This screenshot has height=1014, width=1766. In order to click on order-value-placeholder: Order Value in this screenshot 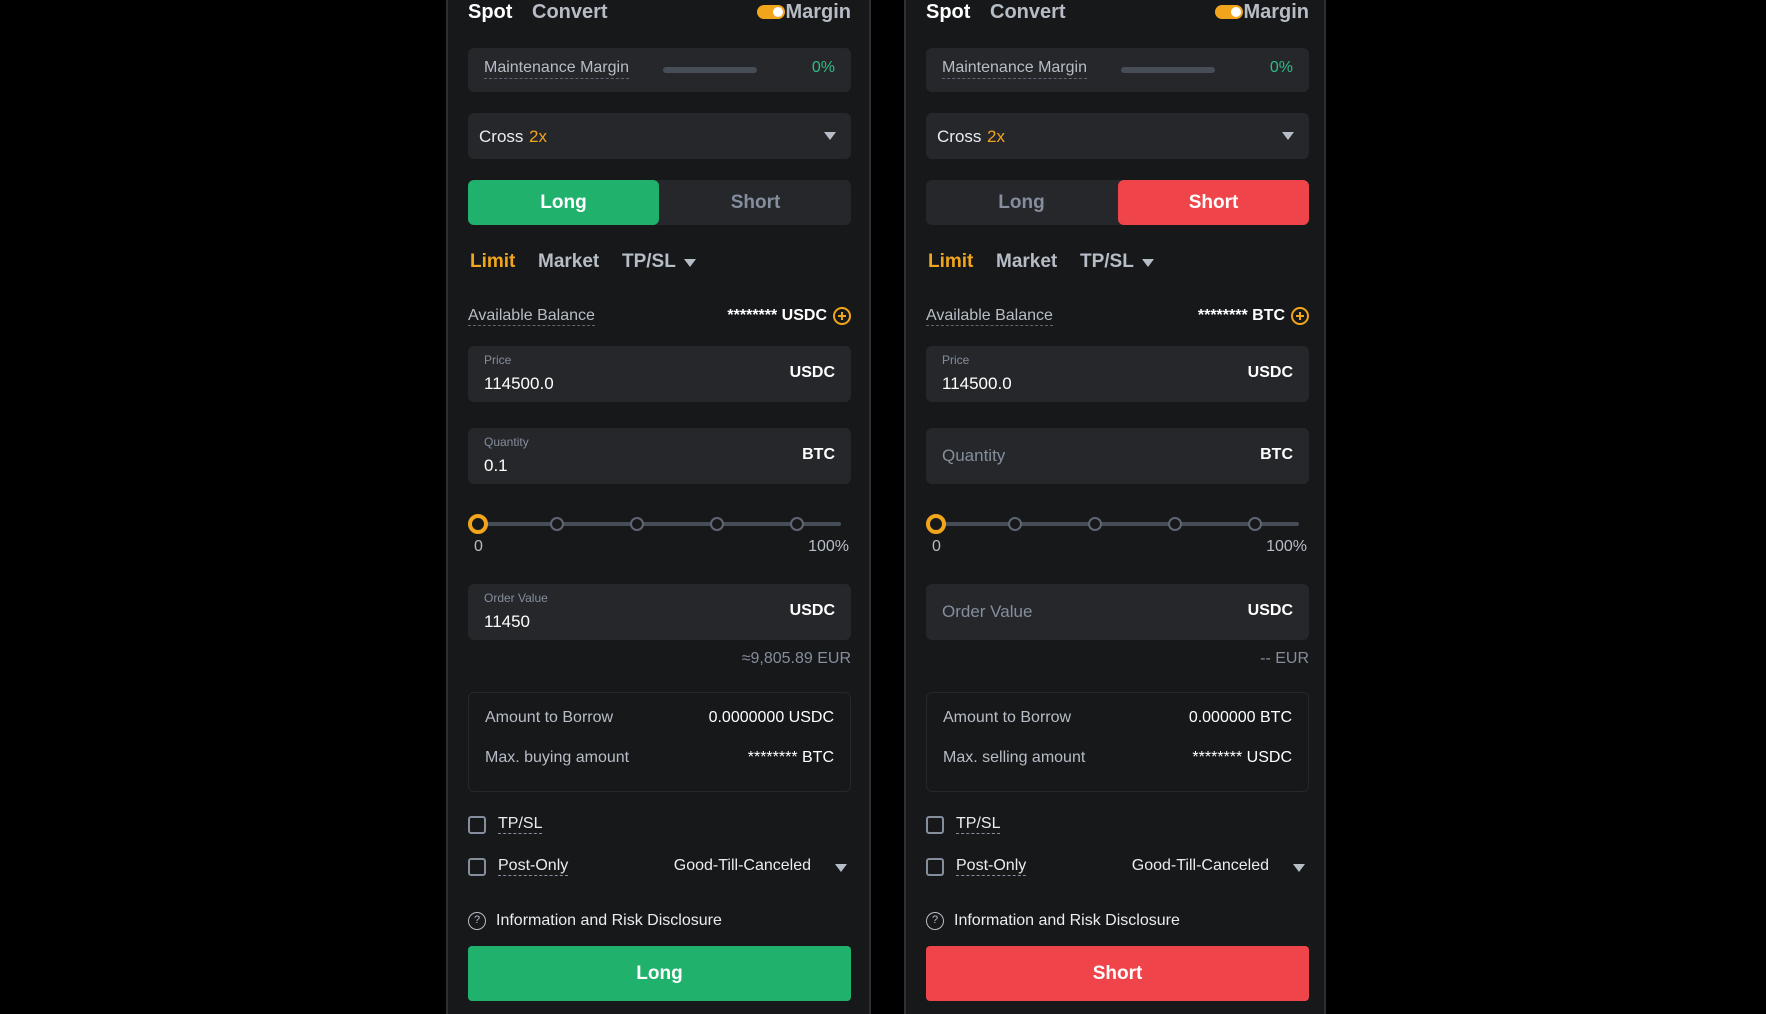, I will do `click(987, 612)`.